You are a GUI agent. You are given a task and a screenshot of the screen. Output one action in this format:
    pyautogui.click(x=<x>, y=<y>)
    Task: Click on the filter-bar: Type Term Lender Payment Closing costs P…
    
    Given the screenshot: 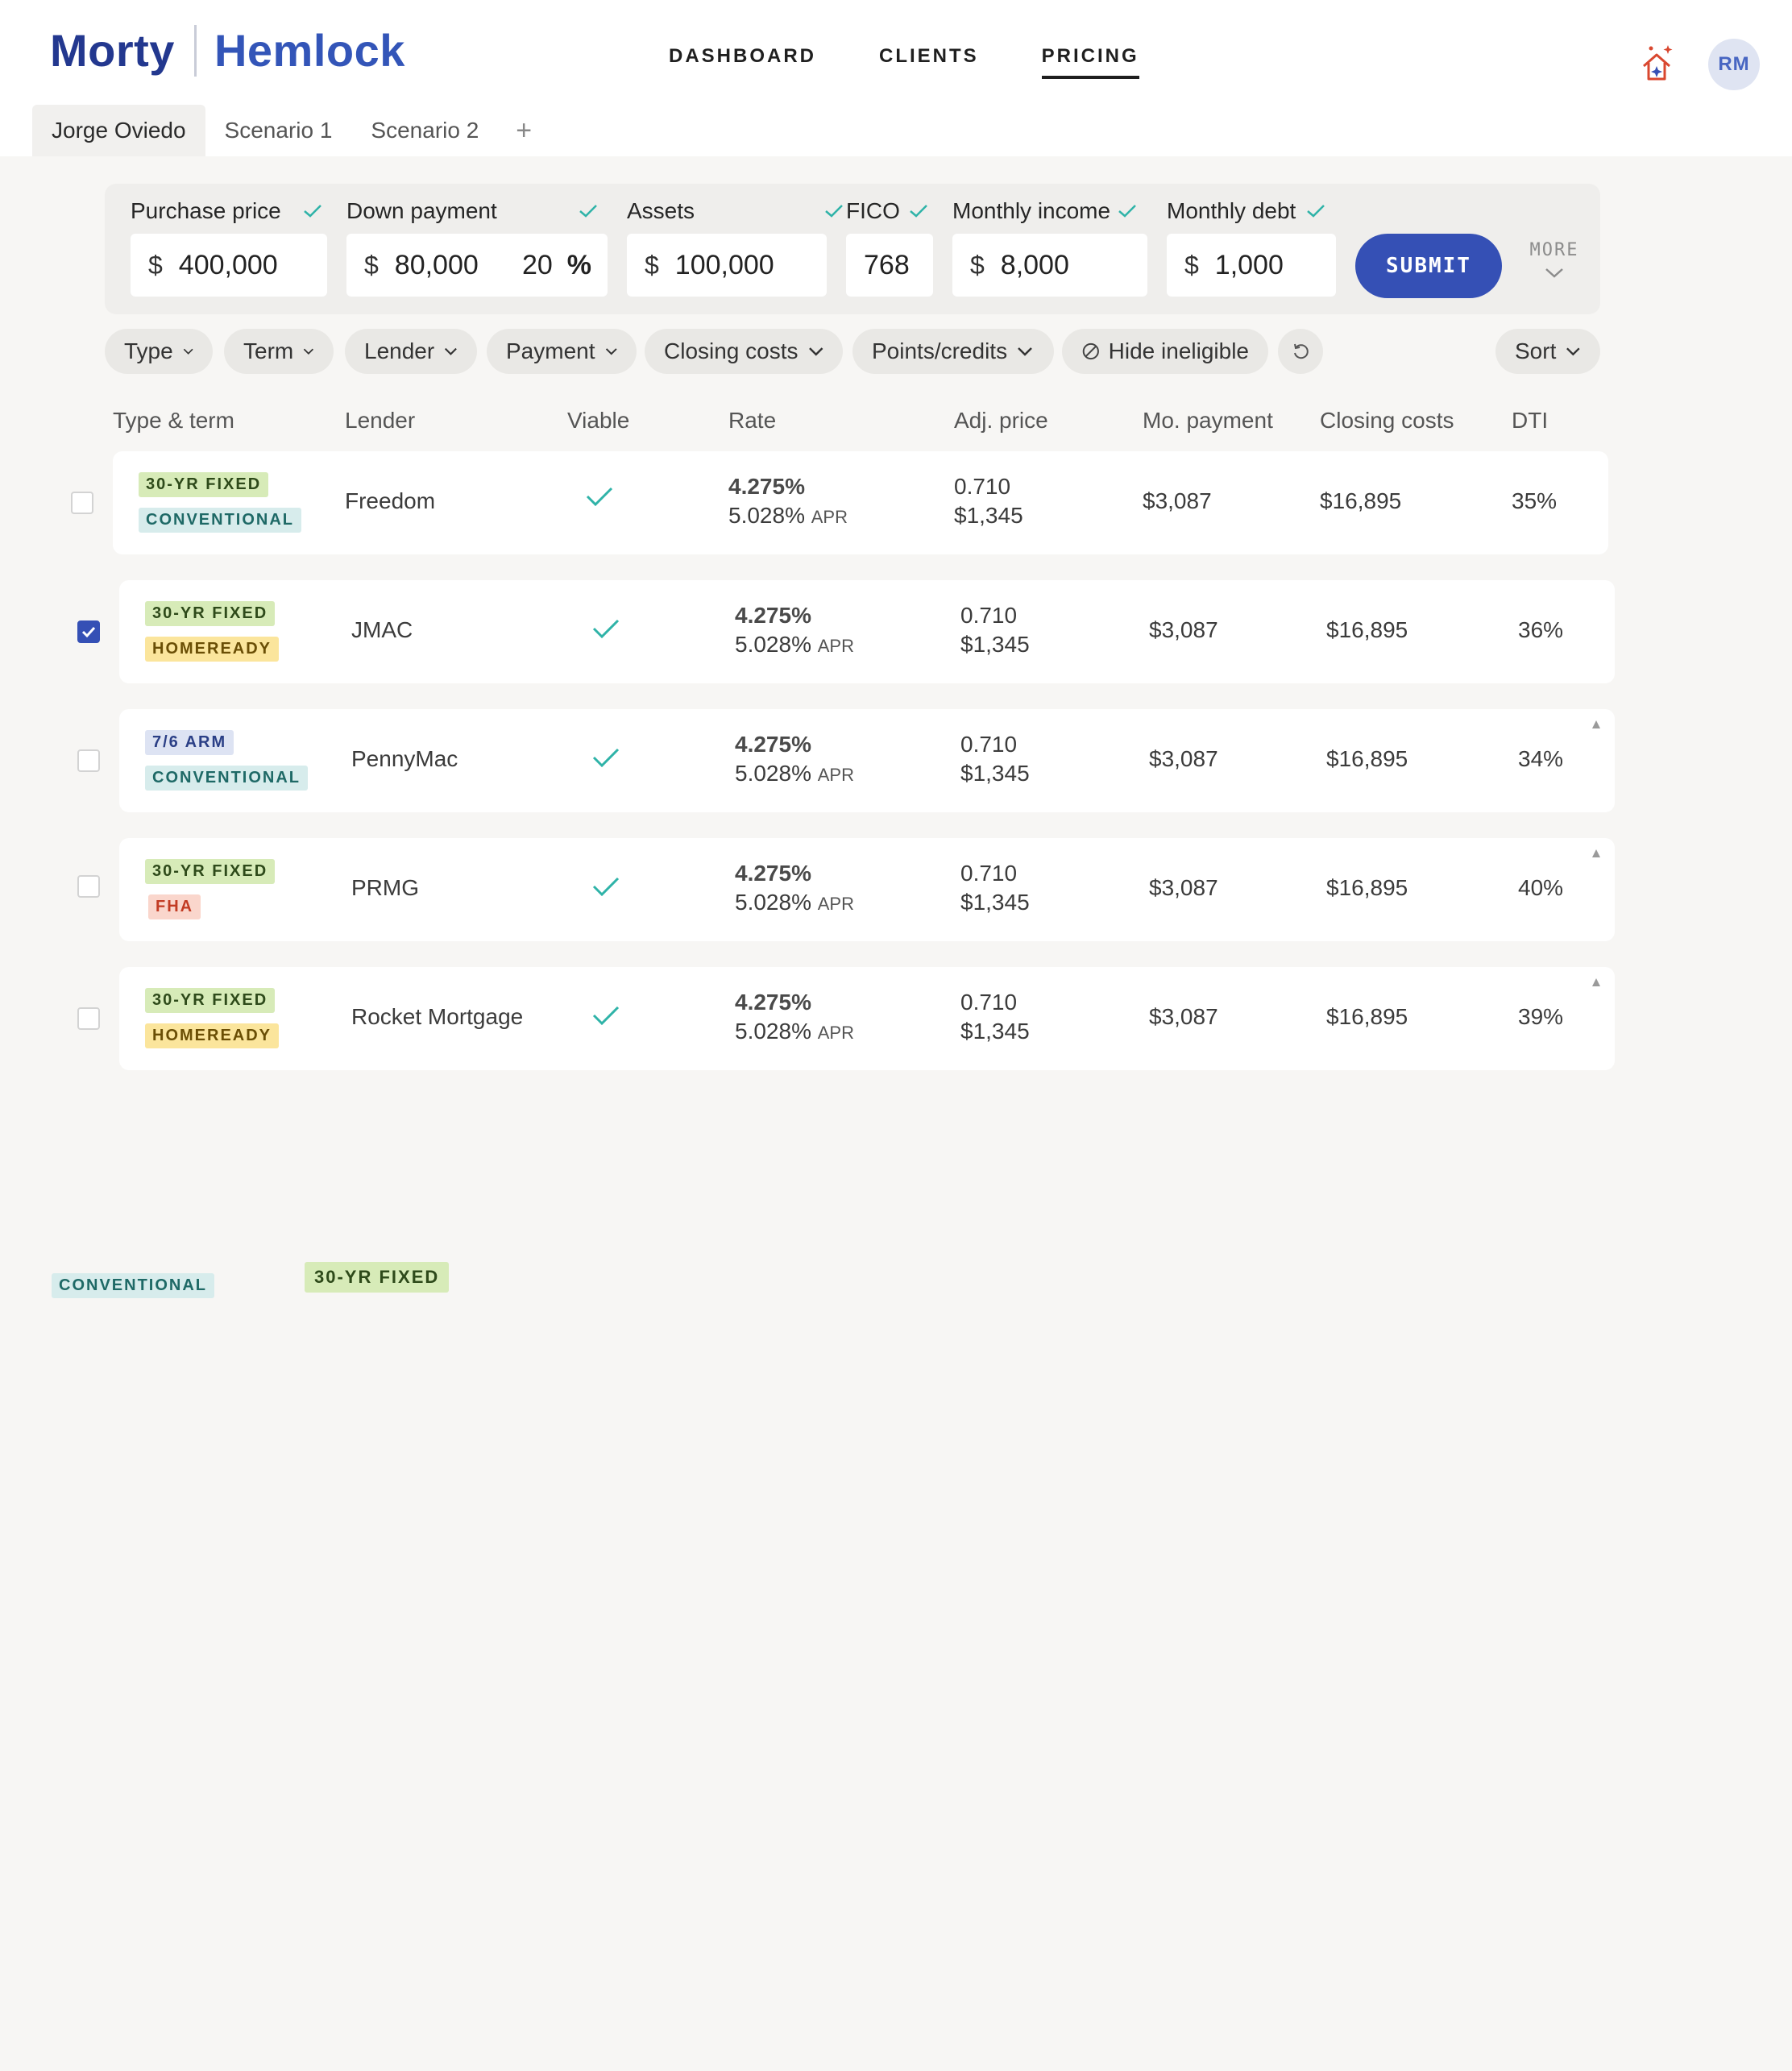 What is the action you would take?
    pyautogui.click(x=852, y=352)
    